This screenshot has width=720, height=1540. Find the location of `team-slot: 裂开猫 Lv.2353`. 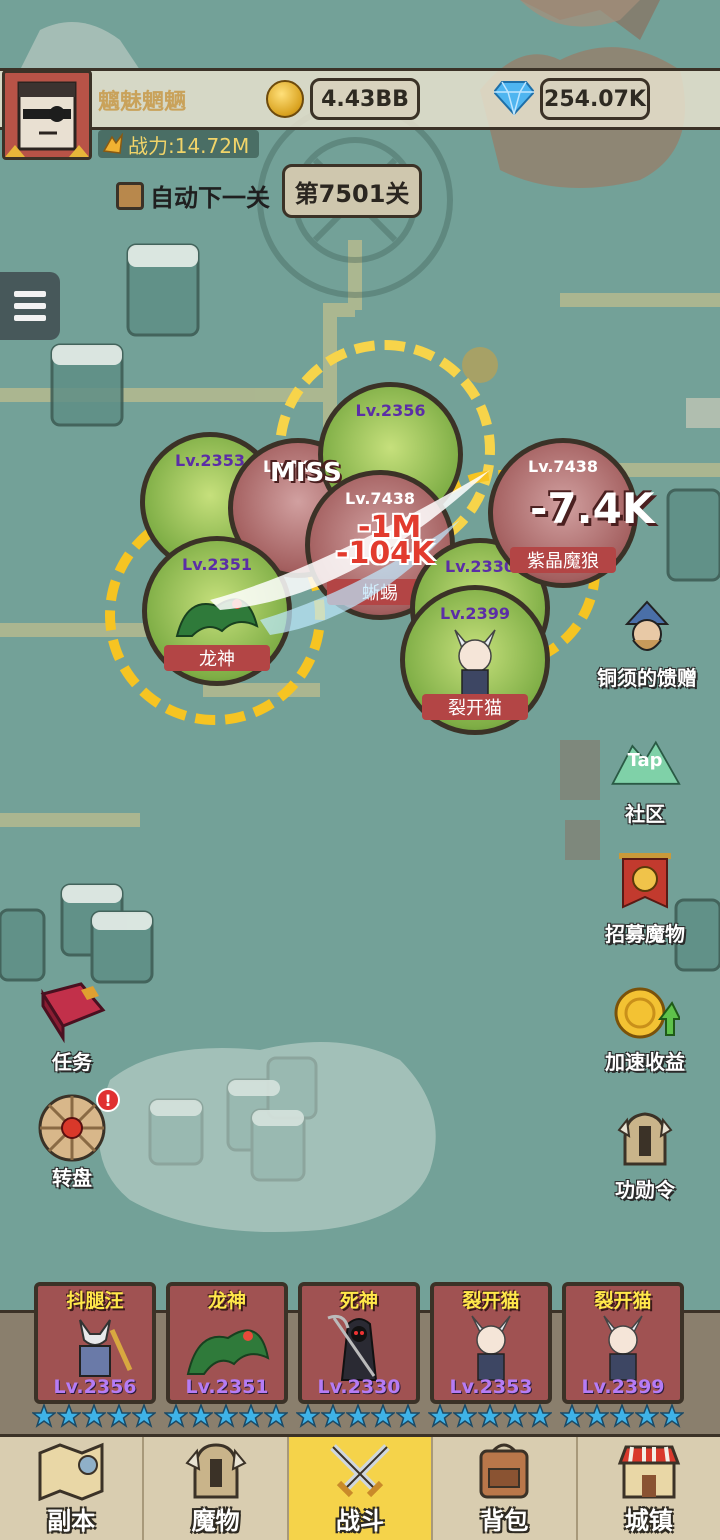

team-slot: 裂开猫 Lv.2353 is located at coordinates (491, 1343).